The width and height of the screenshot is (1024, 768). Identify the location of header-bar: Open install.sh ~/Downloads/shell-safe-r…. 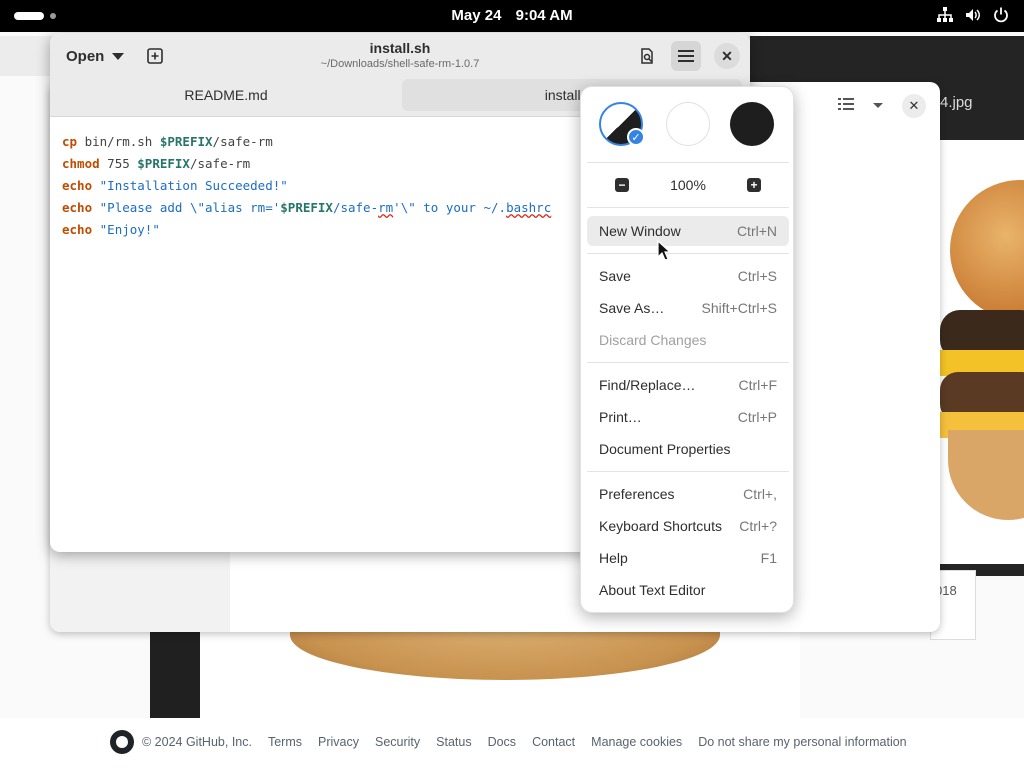
(400, 56).